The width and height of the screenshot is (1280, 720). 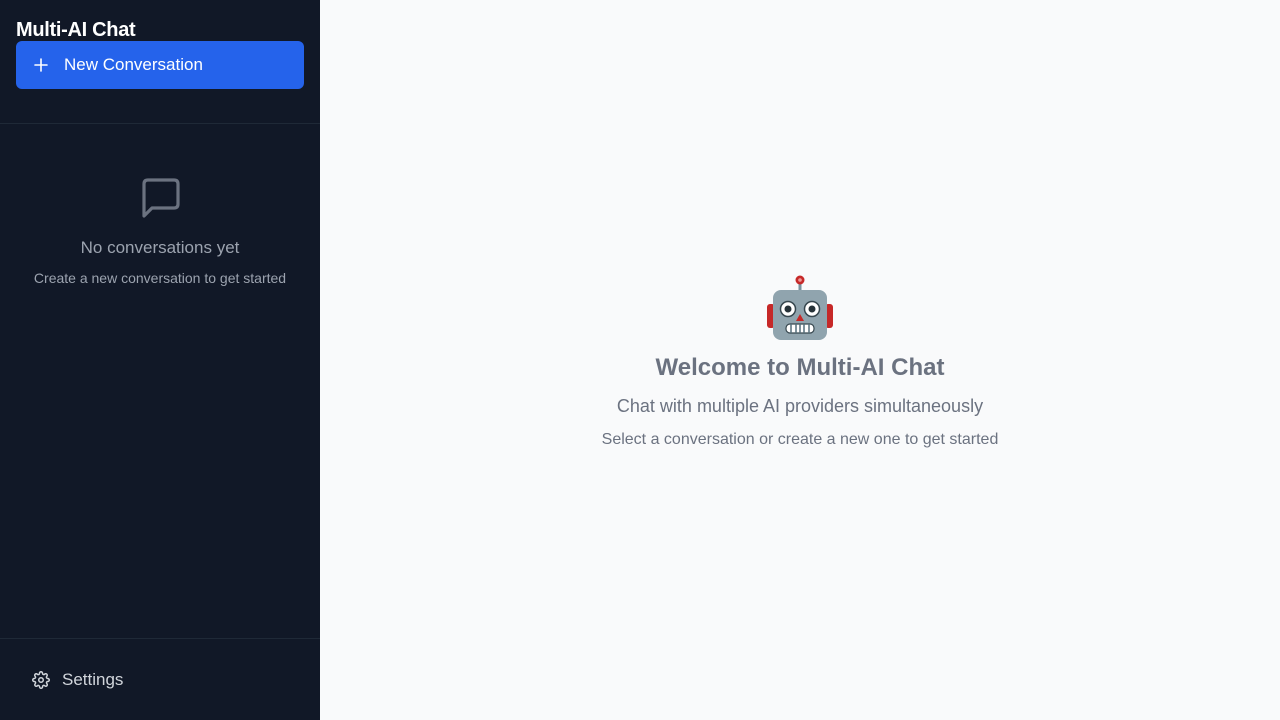 I want to click on sidebar-header: Multi-AI Chat New Conversation, so click(x=160, y=62).